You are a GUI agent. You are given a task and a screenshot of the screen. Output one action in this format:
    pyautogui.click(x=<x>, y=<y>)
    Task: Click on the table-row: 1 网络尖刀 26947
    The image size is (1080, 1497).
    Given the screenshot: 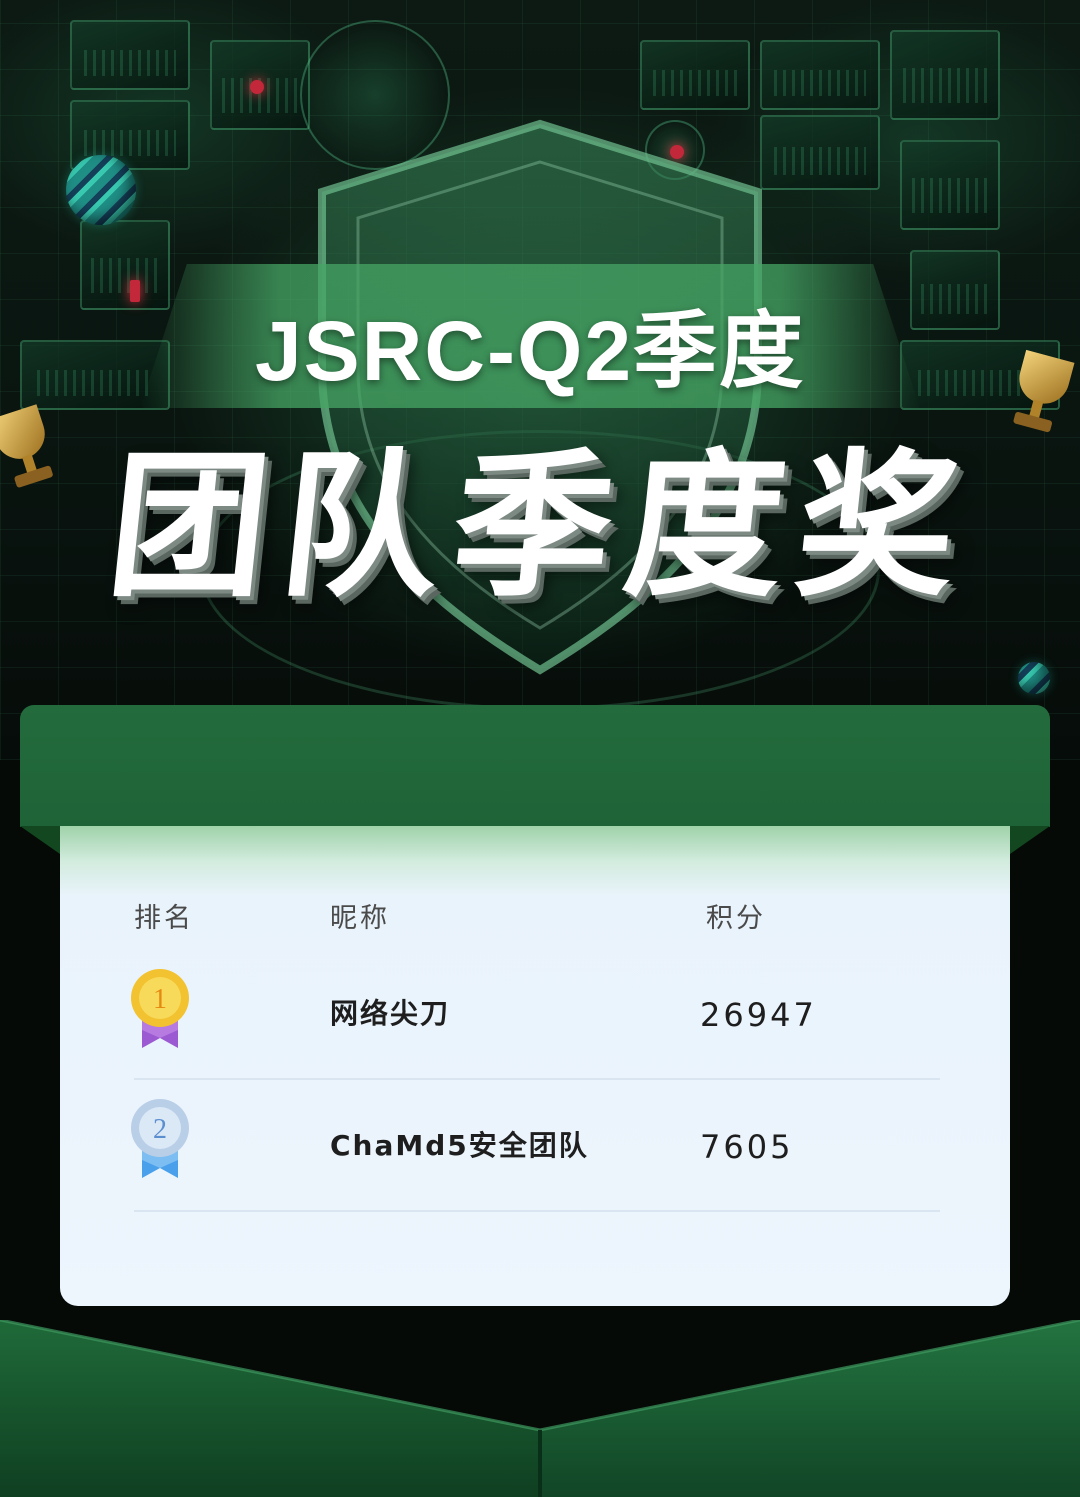 What is the action you would take?
    pyautogui.click(x=535, y=1012)
    